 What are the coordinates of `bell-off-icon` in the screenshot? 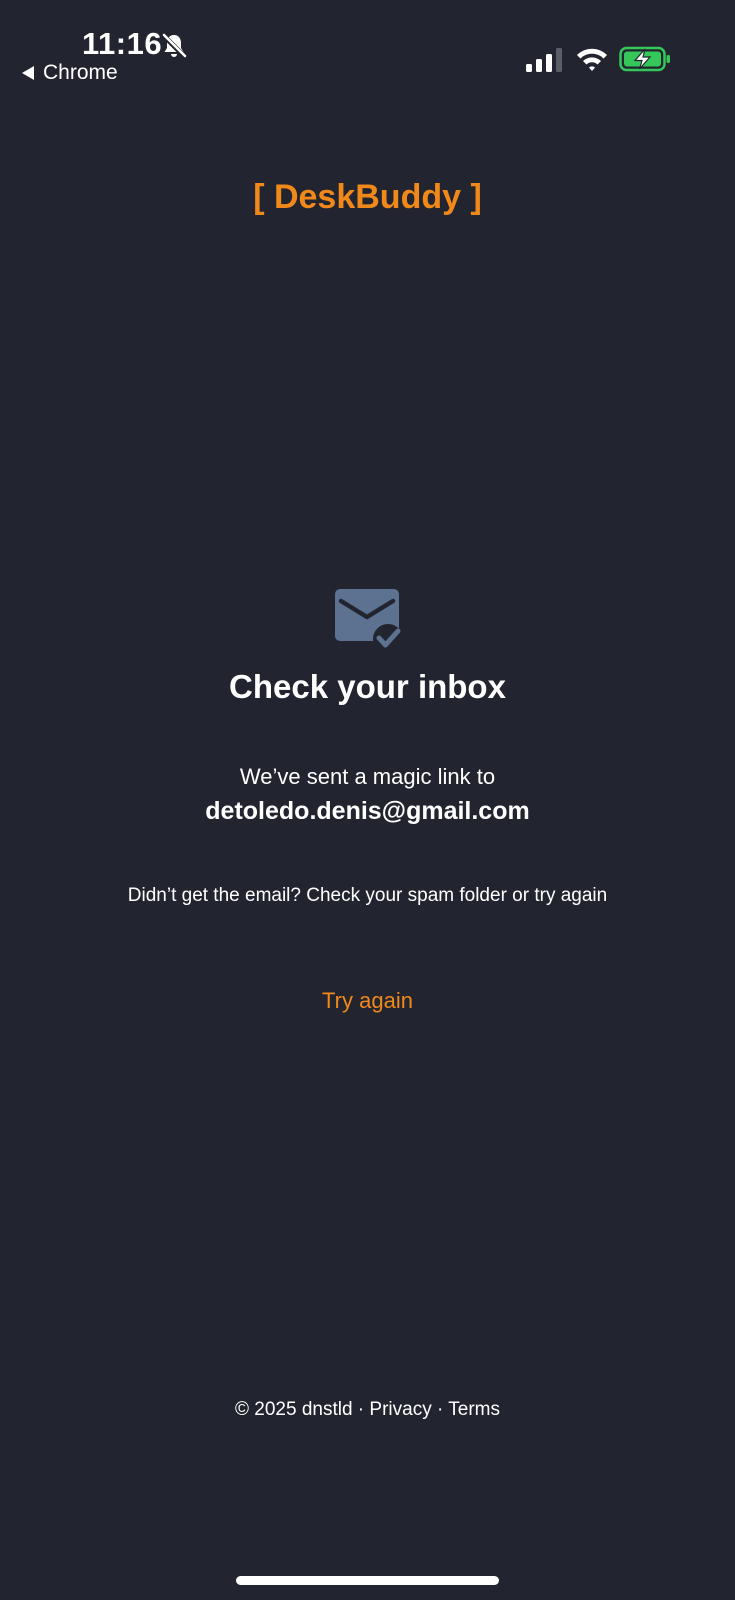 It's located at (174, 46).